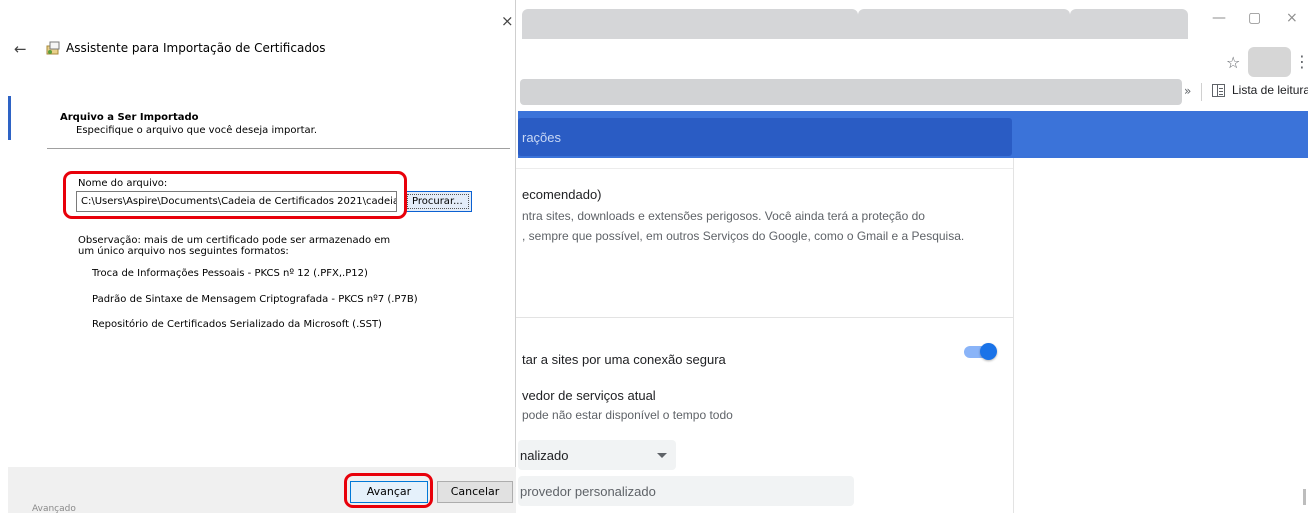 This screenshot has width=1308, height=513. Describe the element at coordinates (129, 117) in the screenshot. I see `section-header: Arquivo a Ser Importado` at that location.